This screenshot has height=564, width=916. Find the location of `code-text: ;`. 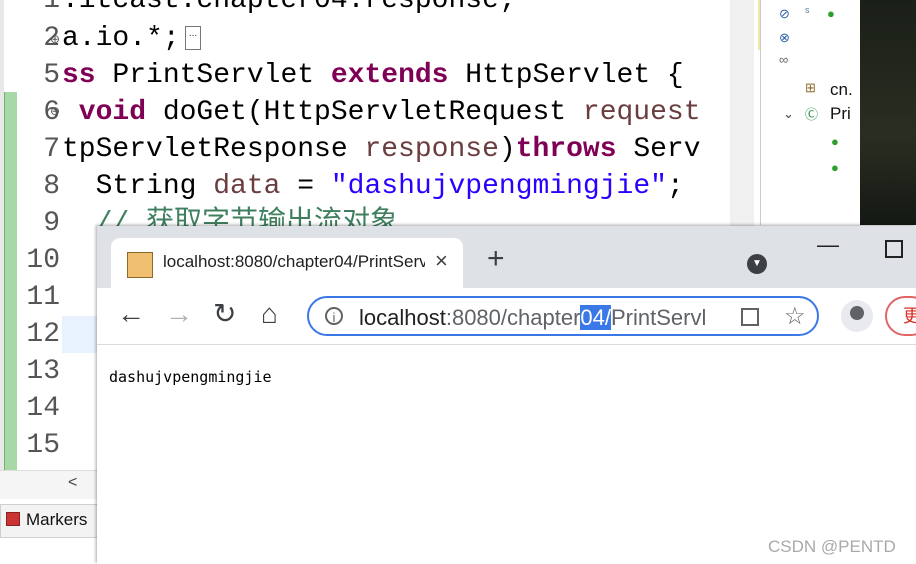

code-text: ; is located at coordinates (675, 186).